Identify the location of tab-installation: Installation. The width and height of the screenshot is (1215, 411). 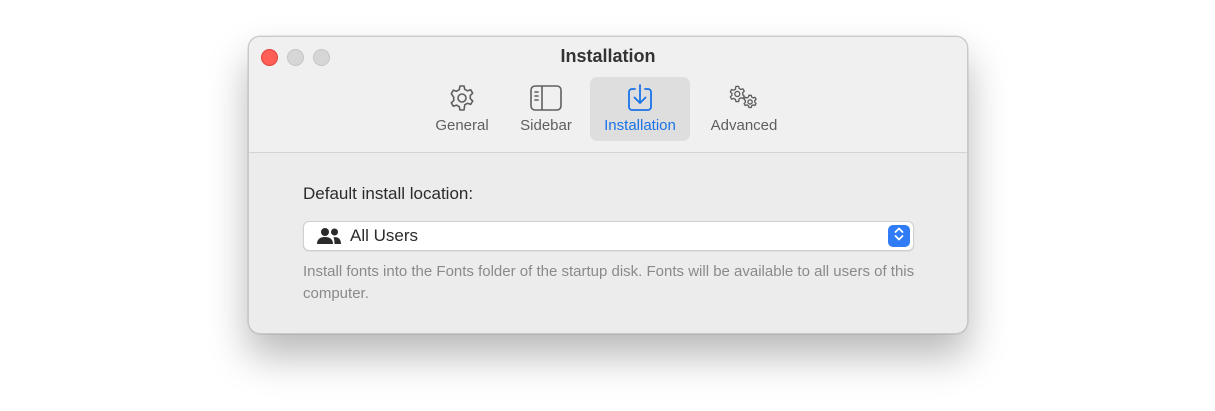
(640, 109).